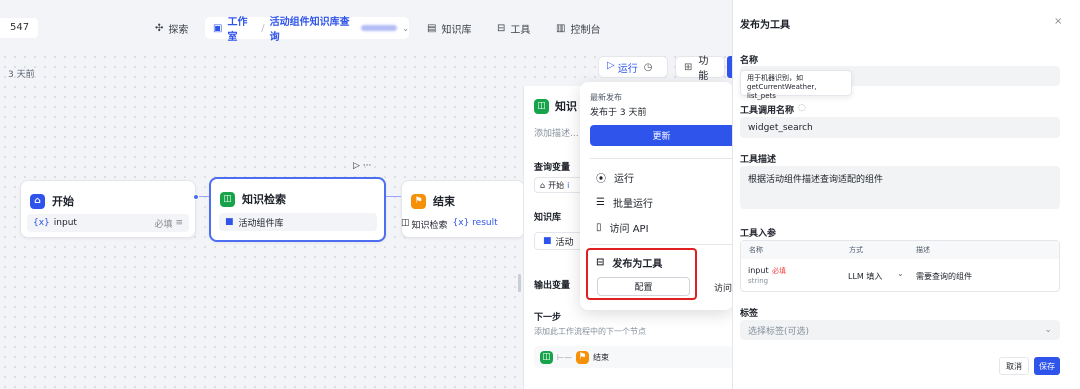 The image size is (1080, 389). I want to click on call-name-input: widget_search, so click(900, 127).